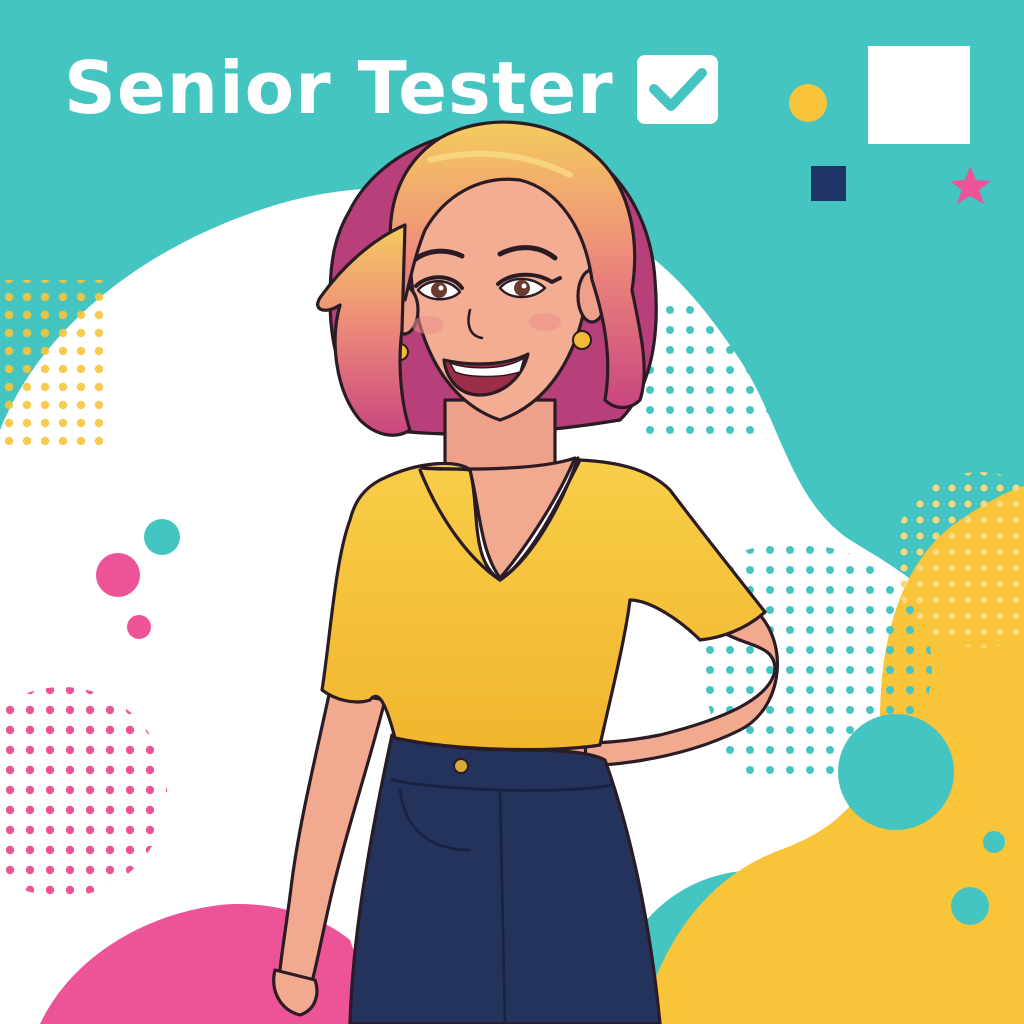 This screenshot has height=1024, width=1024. I want to click on teal-circle-tiny, so click(994, 842).